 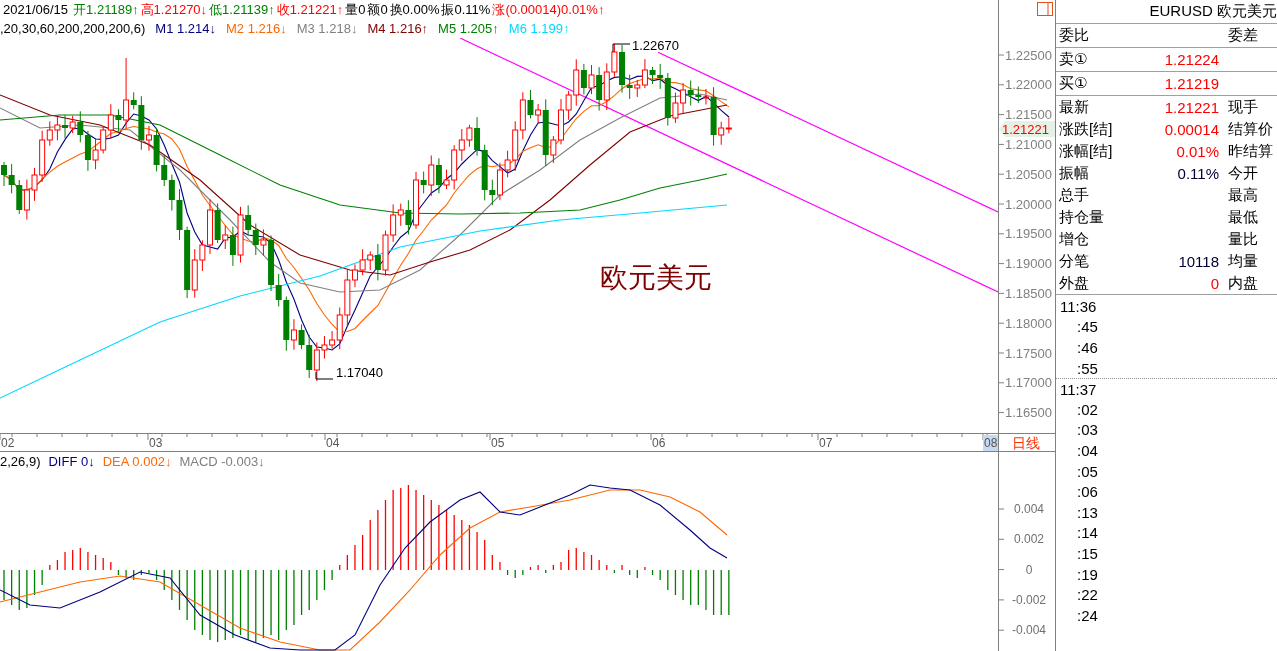 What do you see at coordinates (1243, 217) in the screenshot?
I see `field-label: 最低` at bounding box center [1243, 217].